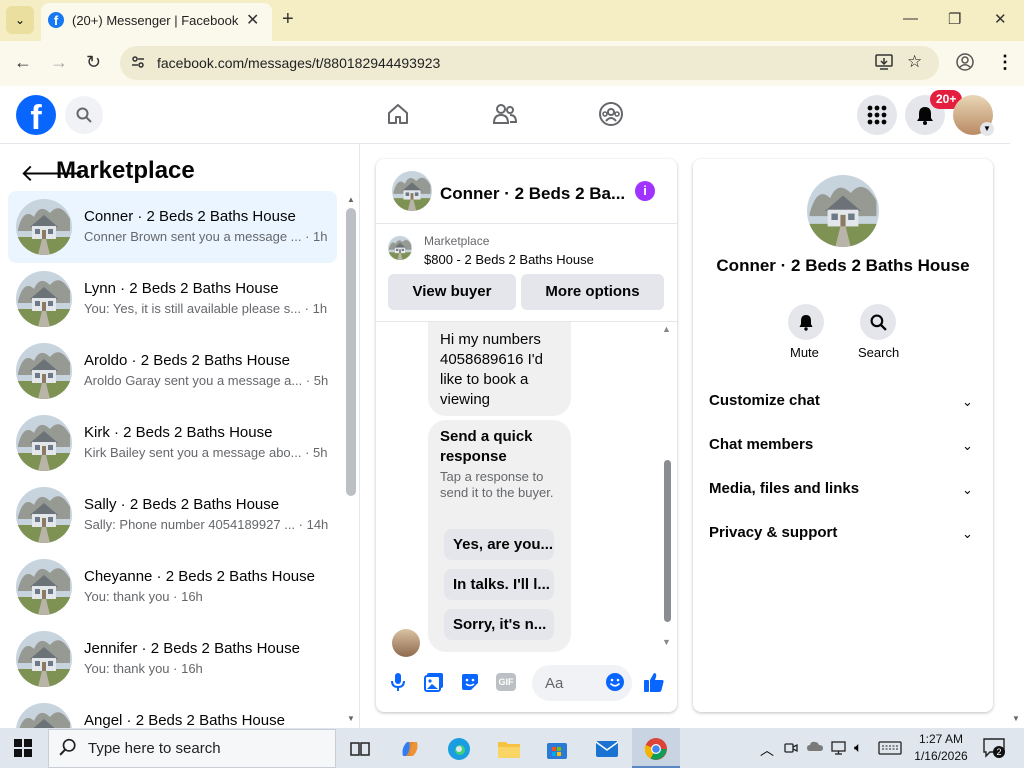 The image size is (1024, 768). I want to click on site-info-icon, so click(138, 64).